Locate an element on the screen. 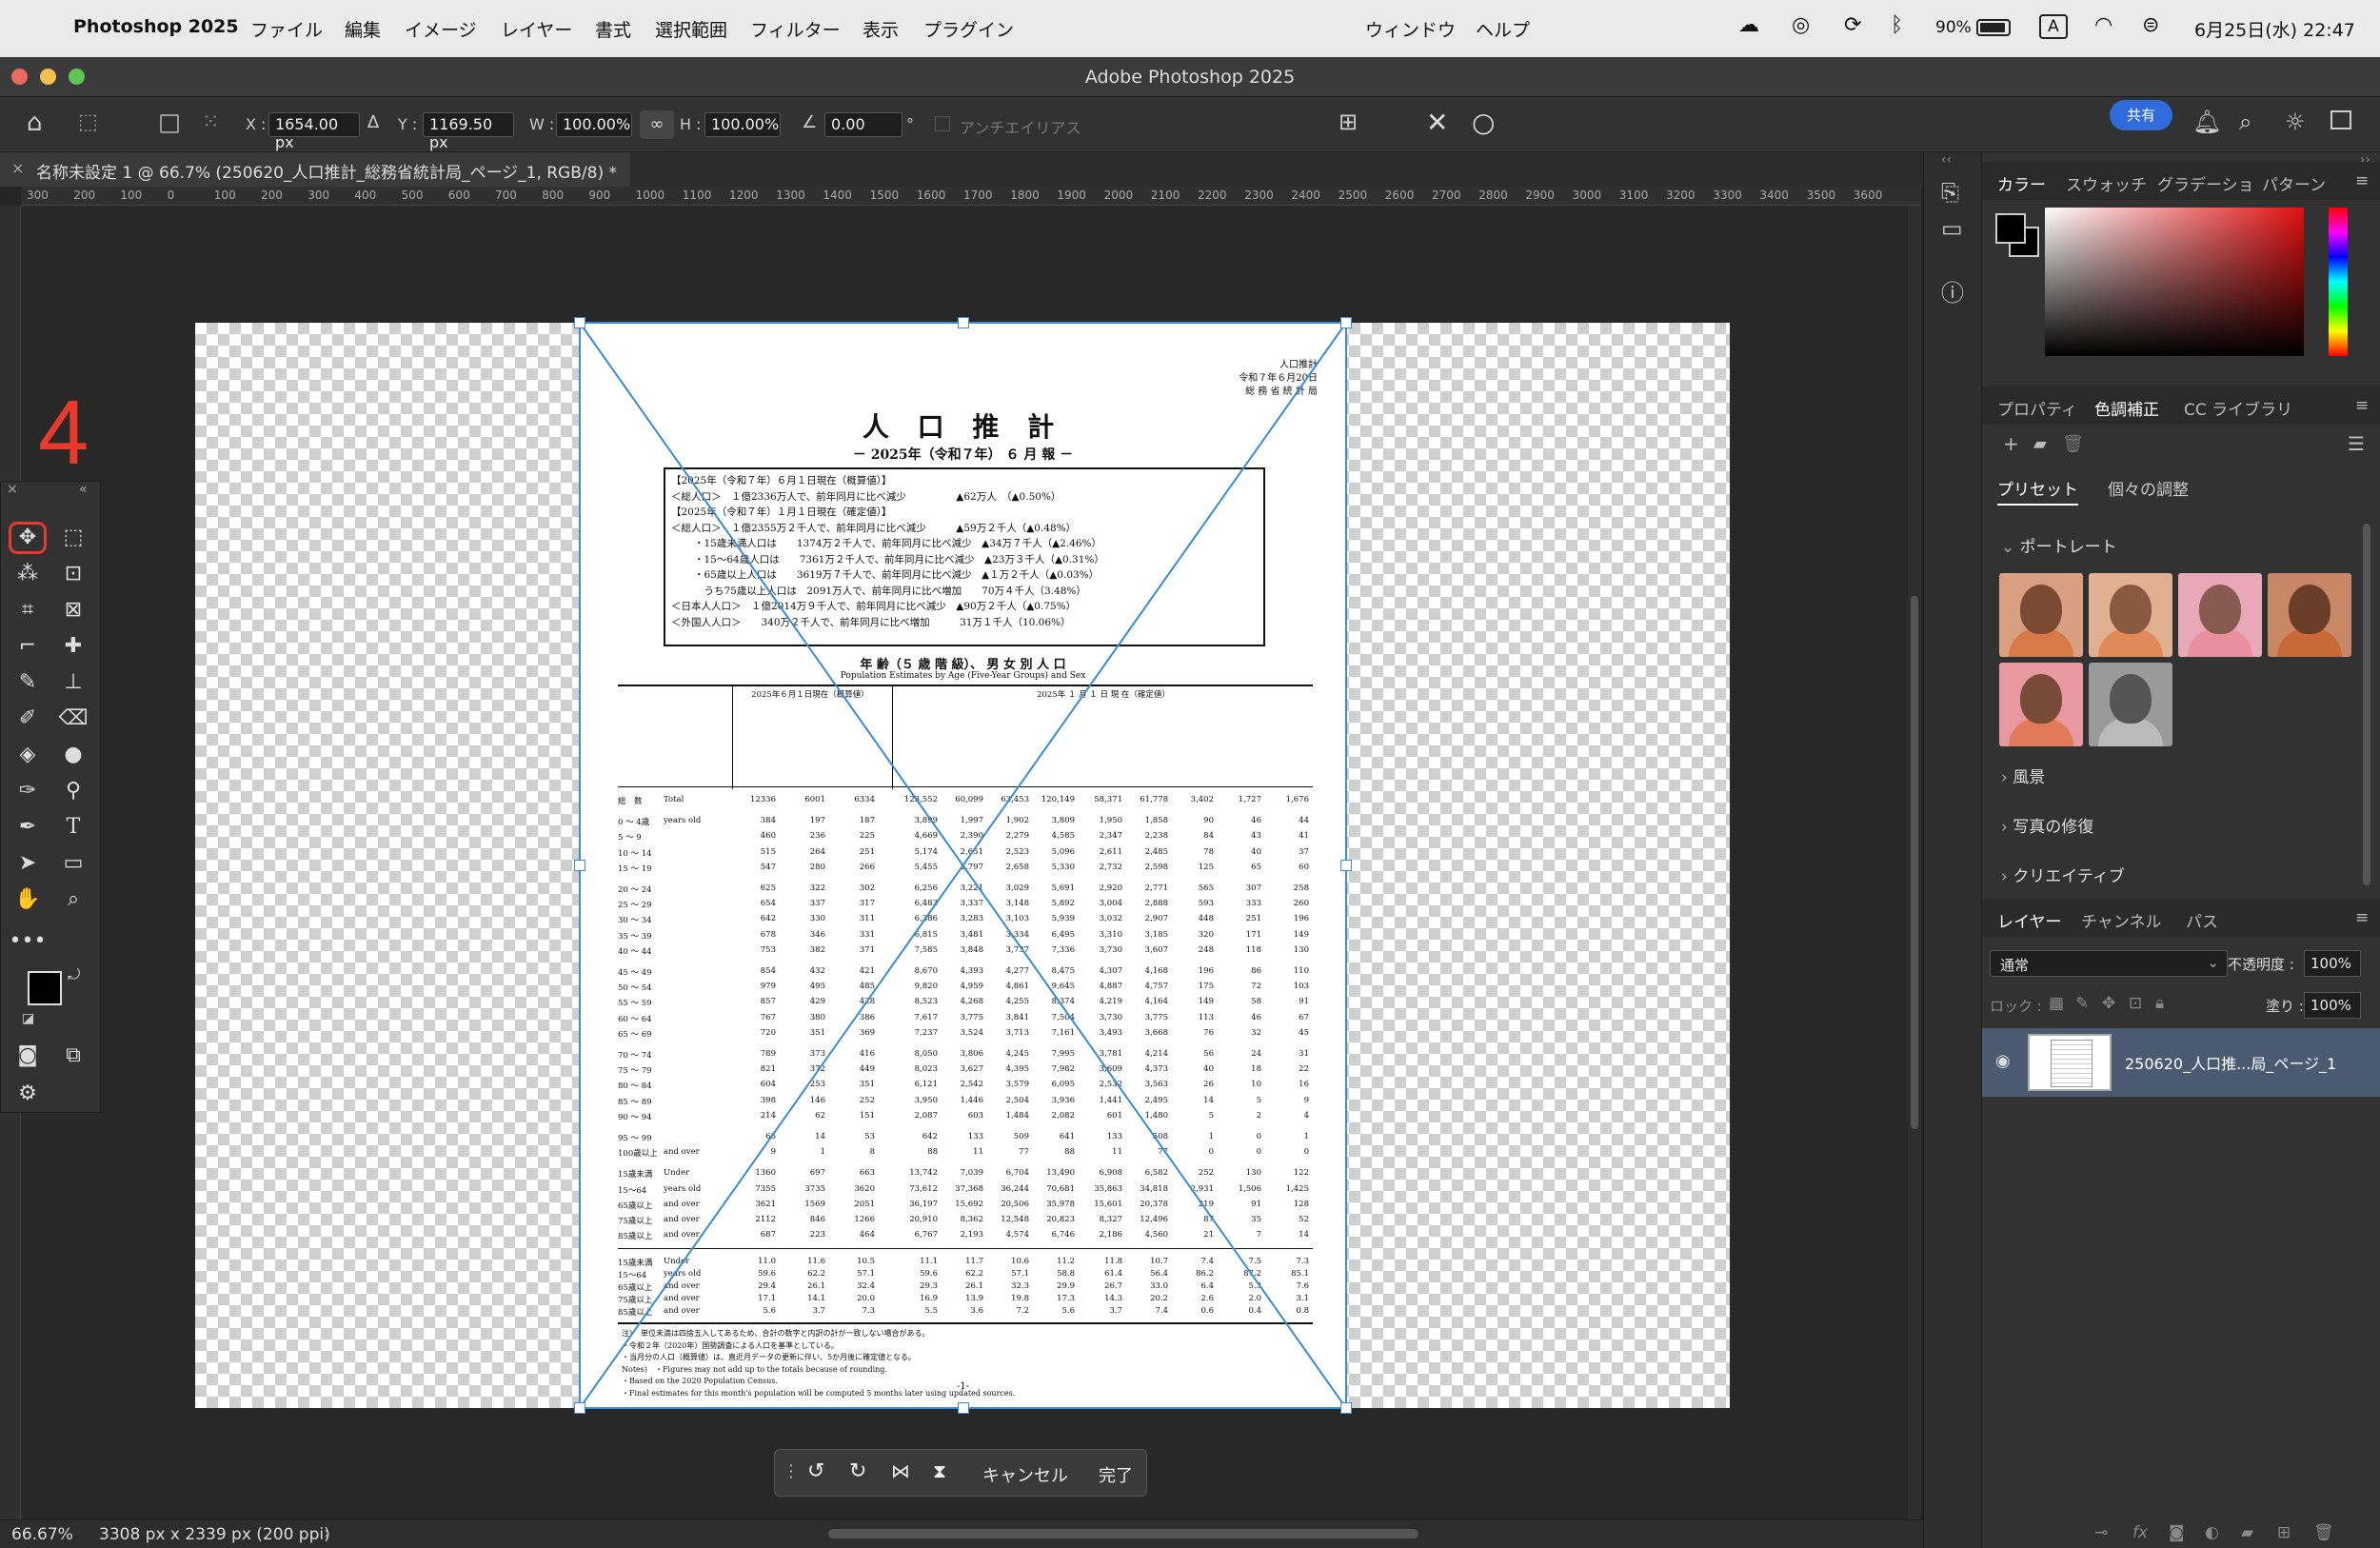 Image resolution: width=2380 pixels, height=1548 pixels. lock-artboard-icon: ⊡ is located at coordinates (2135, 1003).